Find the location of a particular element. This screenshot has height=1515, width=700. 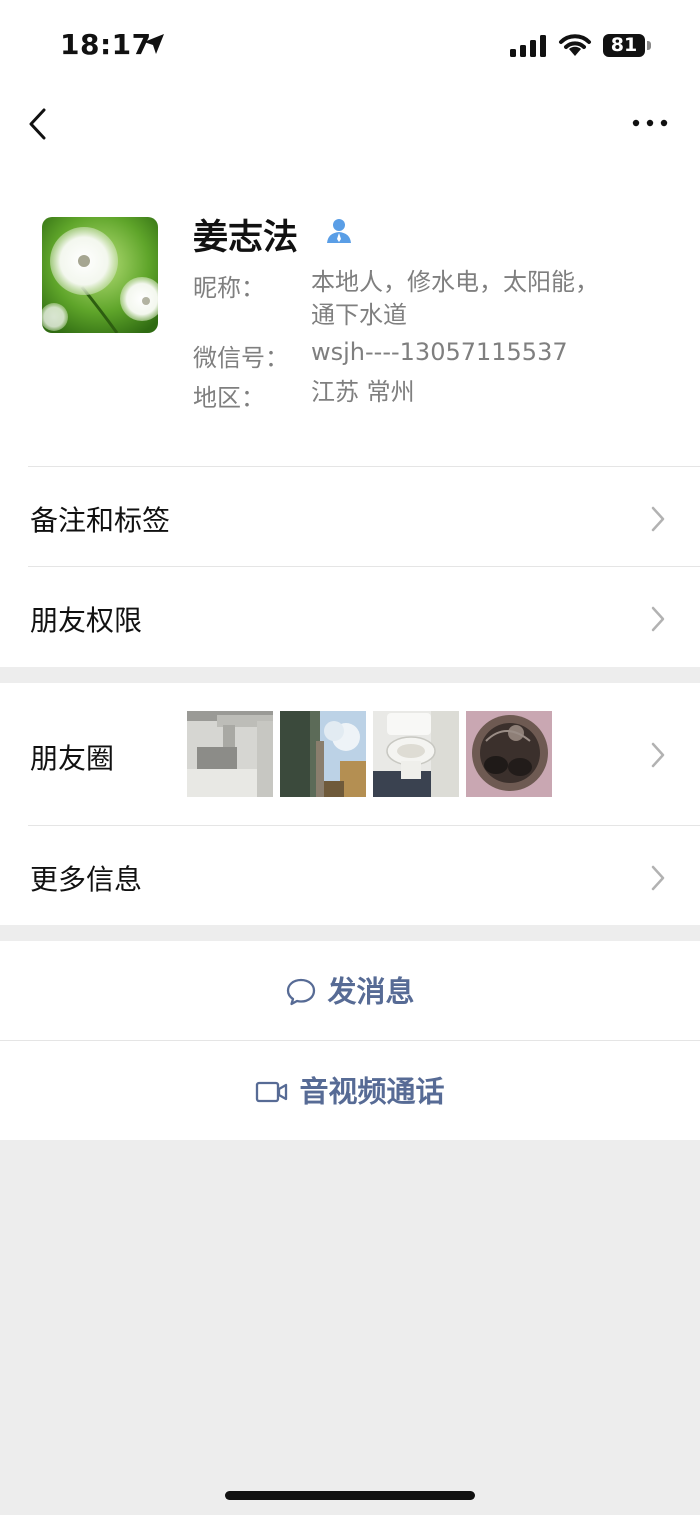

back-chevron-icon is located at coordinates (38, 124).